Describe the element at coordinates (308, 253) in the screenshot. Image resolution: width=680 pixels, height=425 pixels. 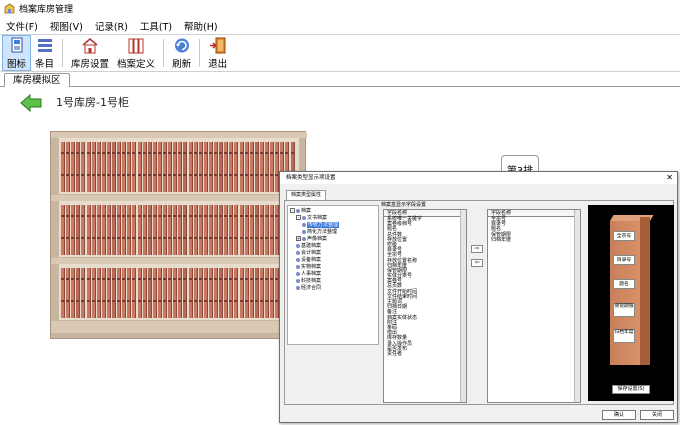
I see `tree-node: 会计档案` at that location.